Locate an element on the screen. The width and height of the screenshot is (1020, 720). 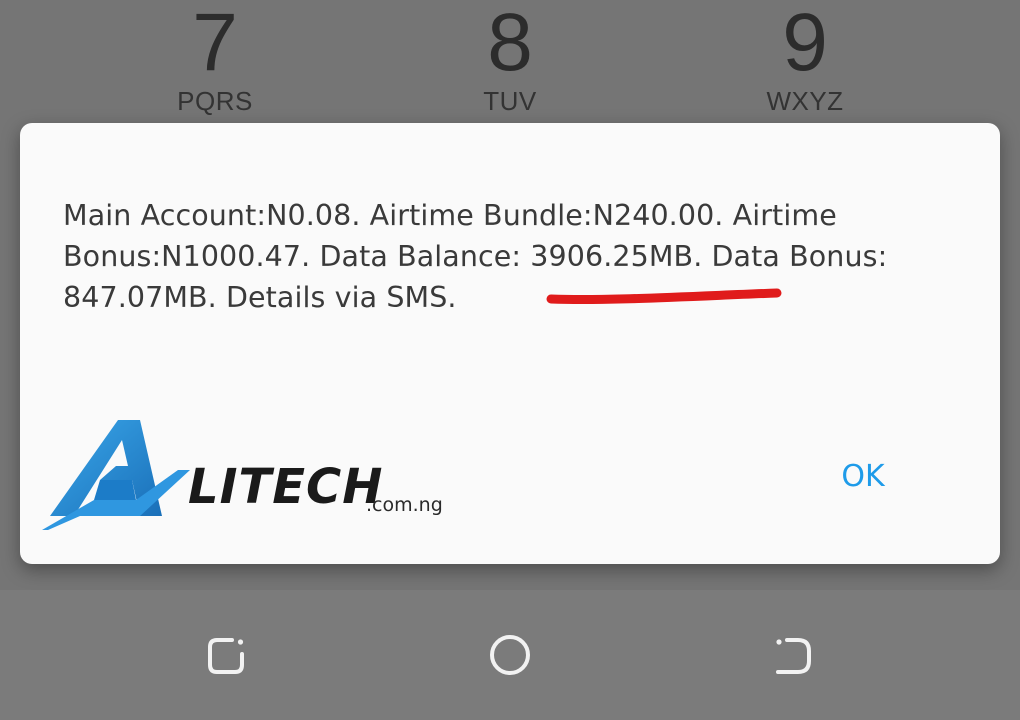
alitech-domain: .com.ng is located at coordinates (404, 505).